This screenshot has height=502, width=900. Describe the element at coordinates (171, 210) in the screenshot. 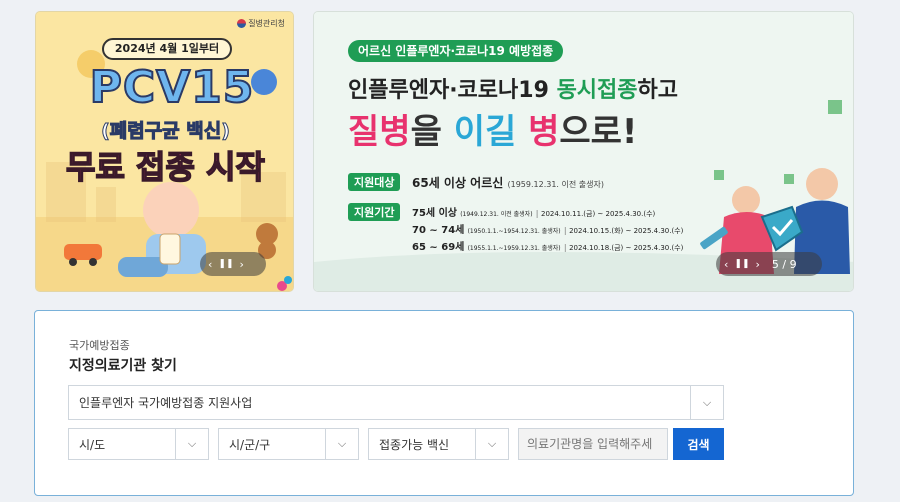

I see `baby-illustration` at that location.